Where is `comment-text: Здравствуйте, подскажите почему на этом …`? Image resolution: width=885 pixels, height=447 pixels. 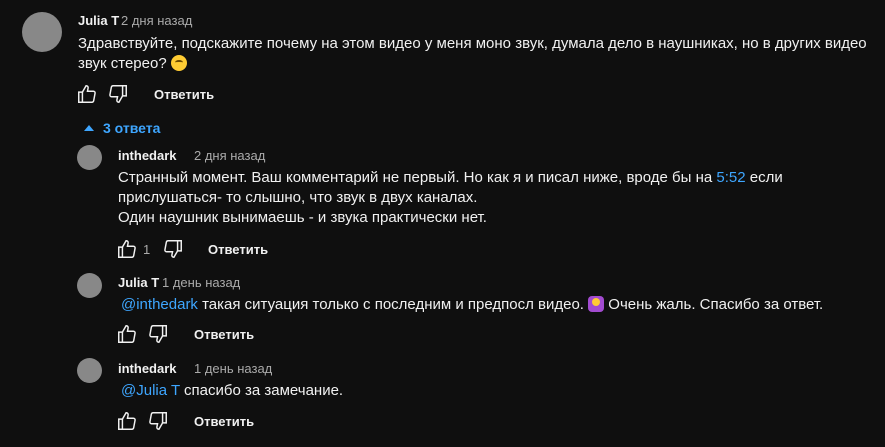
comment-text: Здравствуйте, подскажите почему на этом … is located at coordinates (472, 54).